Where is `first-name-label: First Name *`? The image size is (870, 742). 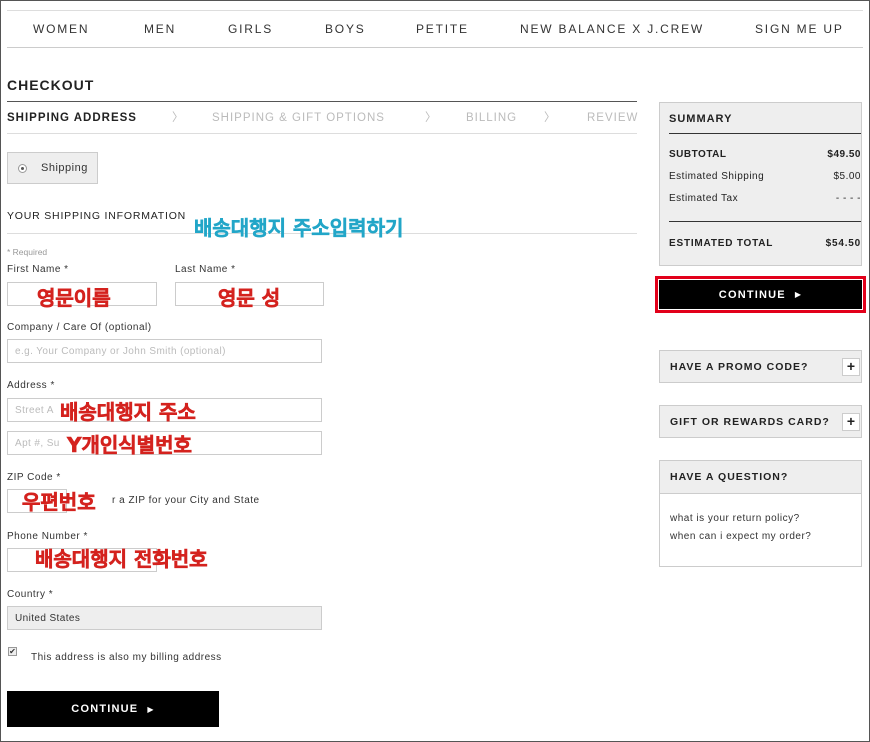 first-name-label: First Name * is located at coordinates (38, 269).